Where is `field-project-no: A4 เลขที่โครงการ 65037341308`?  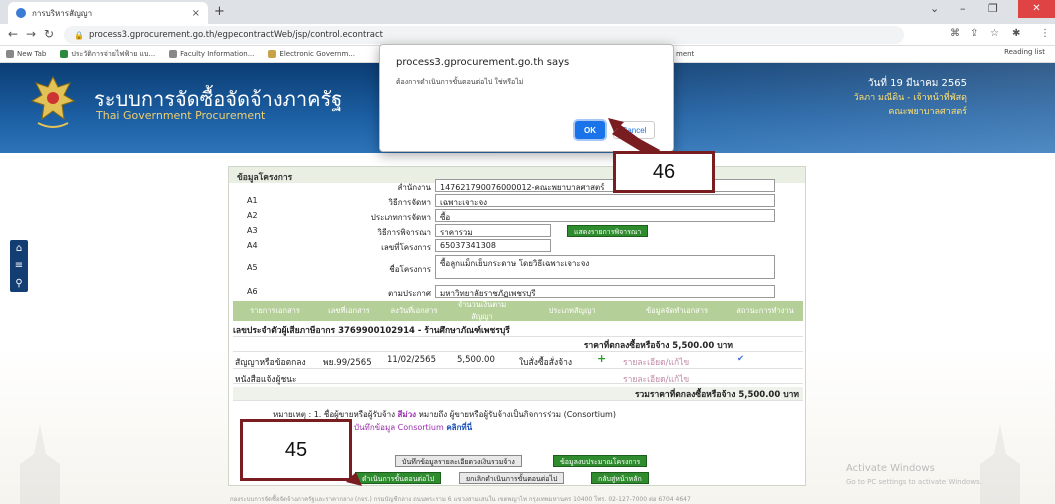
field-project-no: A4 เลขที่โครงการ 65037341308 is located at coordinates (517, 246).